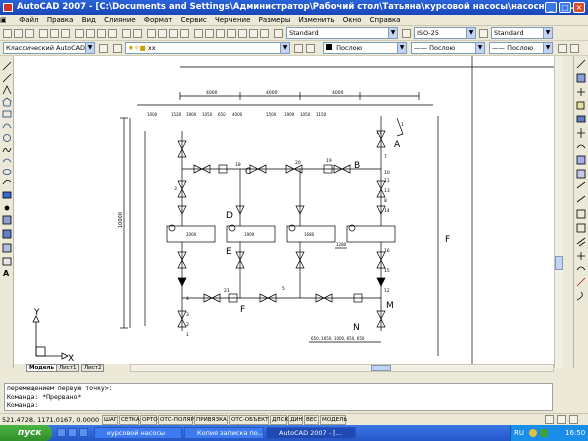  I want to click on menu-edit: Правка, so click(60, 20).